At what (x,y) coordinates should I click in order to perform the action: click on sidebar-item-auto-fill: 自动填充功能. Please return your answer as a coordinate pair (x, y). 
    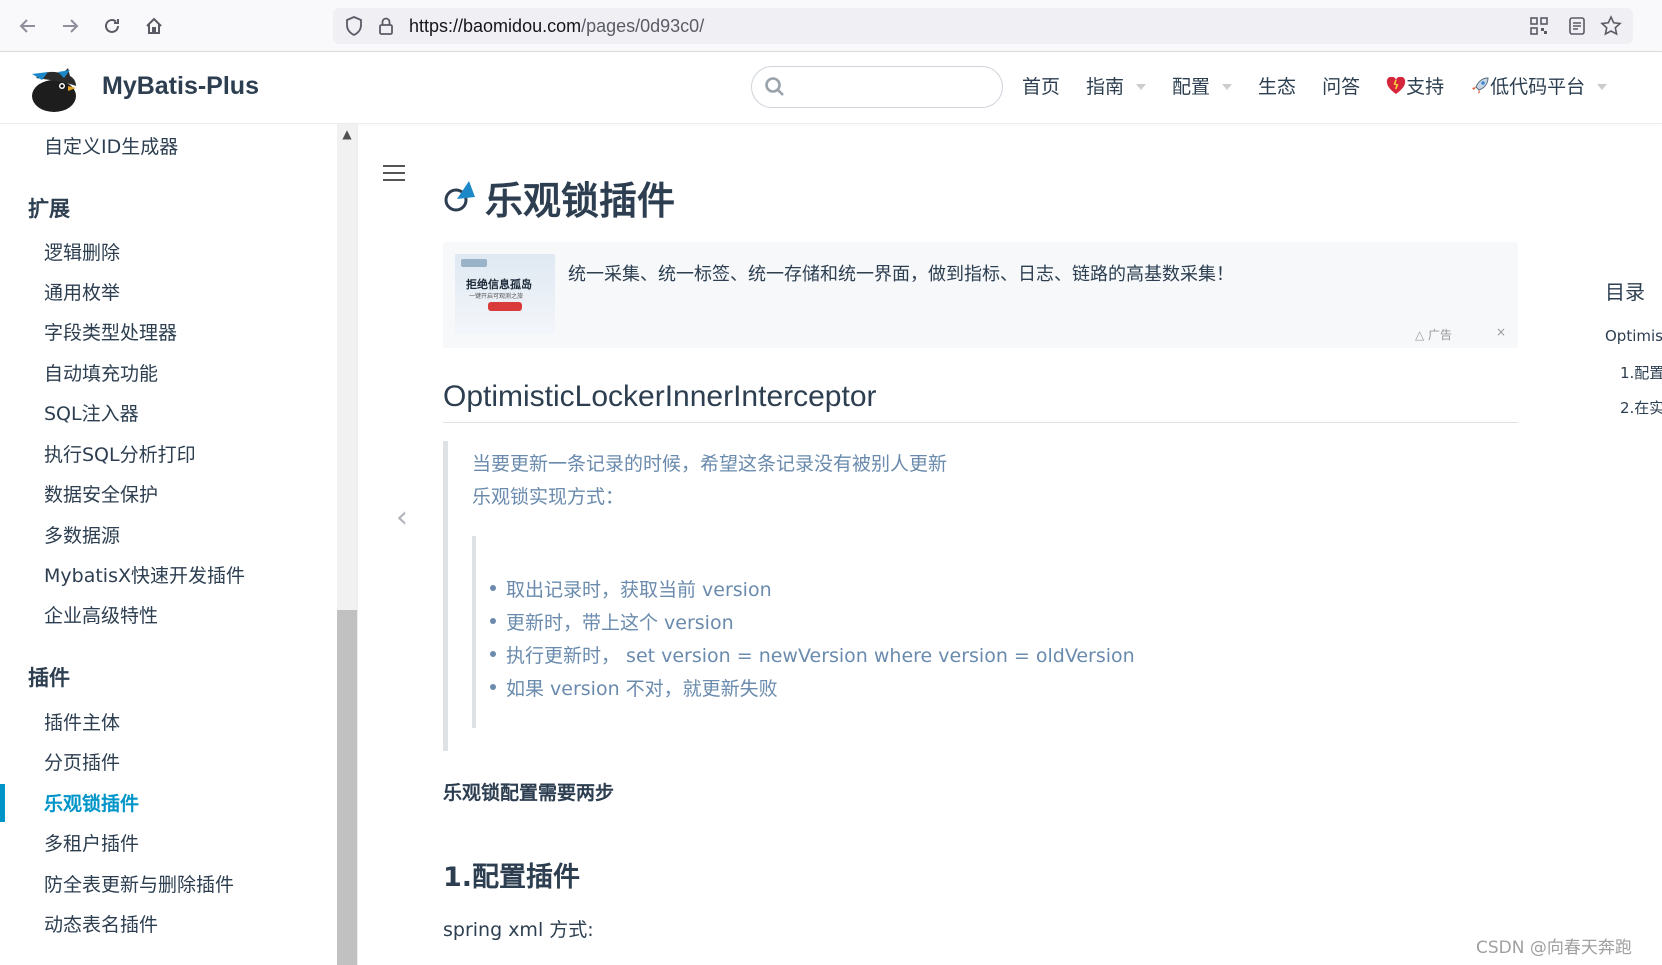
    Looking at the image, I should click on (101, 372).